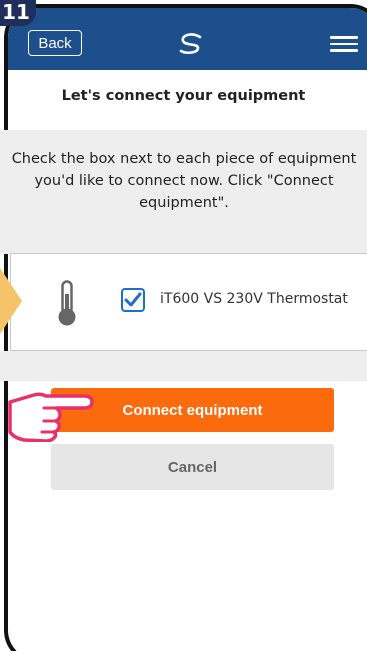  I want to click on thermometer-icon, so click(67, 303).